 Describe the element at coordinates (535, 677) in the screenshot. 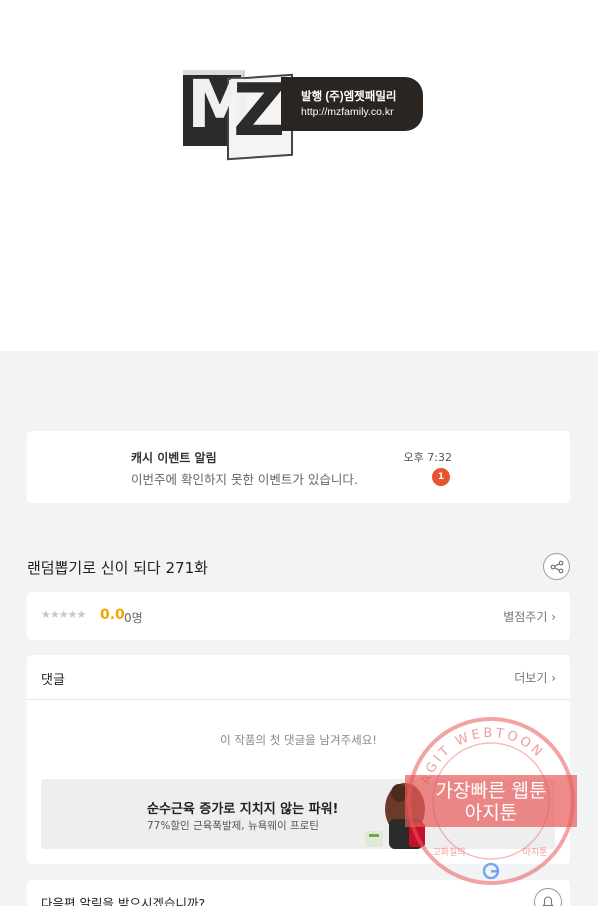

I see `comments-more-button: 더보기 ›` at that location.